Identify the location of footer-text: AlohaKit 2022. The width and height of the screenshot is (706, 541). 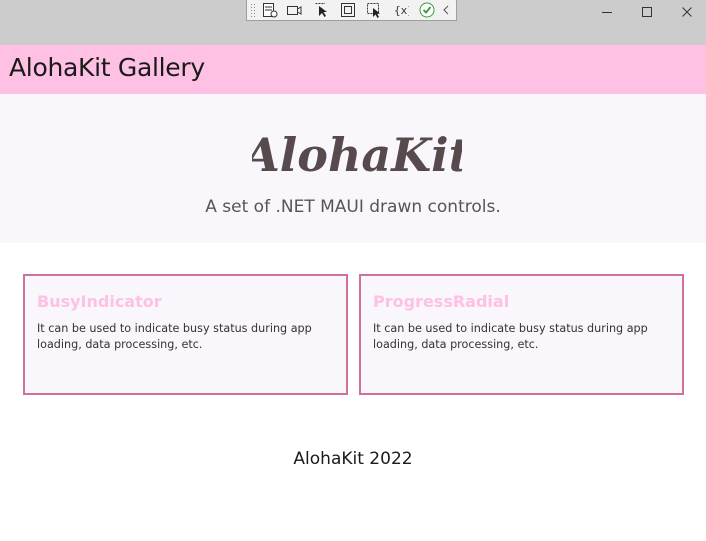
(353, 459).